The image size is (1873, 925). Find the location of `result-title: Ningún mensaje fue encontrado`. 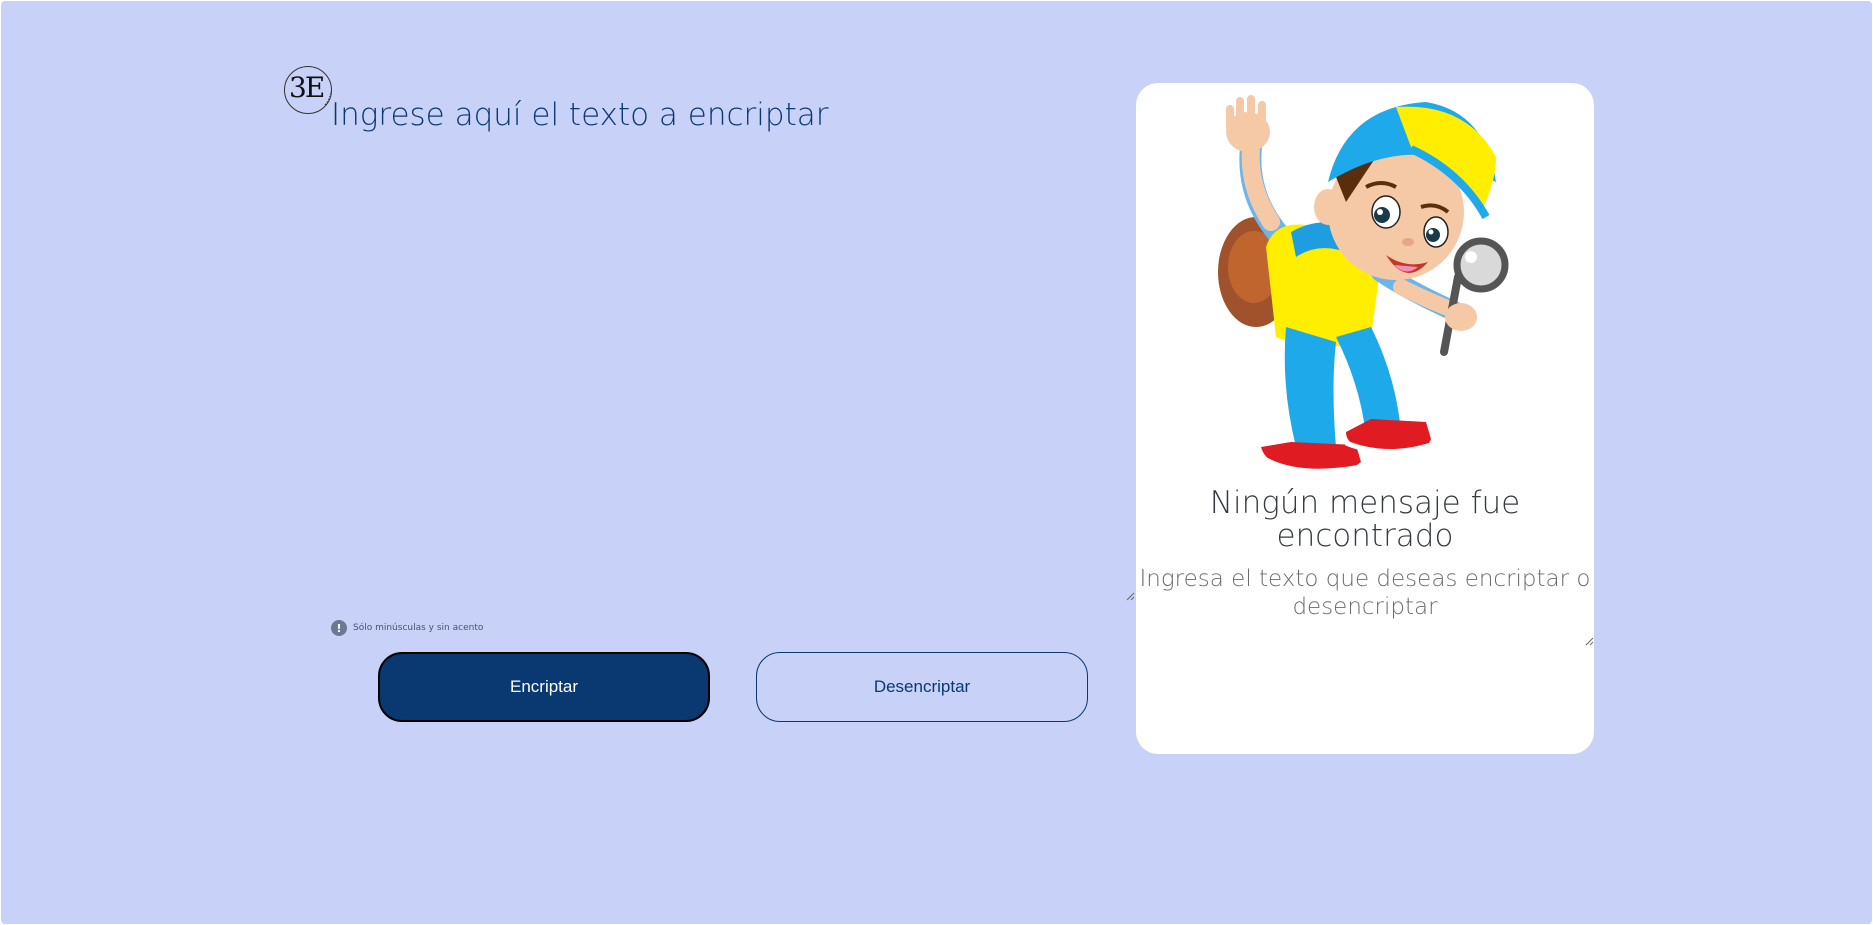

result-title: Ningún mensaje fue encontrado is located at coordinates (1365, 519).